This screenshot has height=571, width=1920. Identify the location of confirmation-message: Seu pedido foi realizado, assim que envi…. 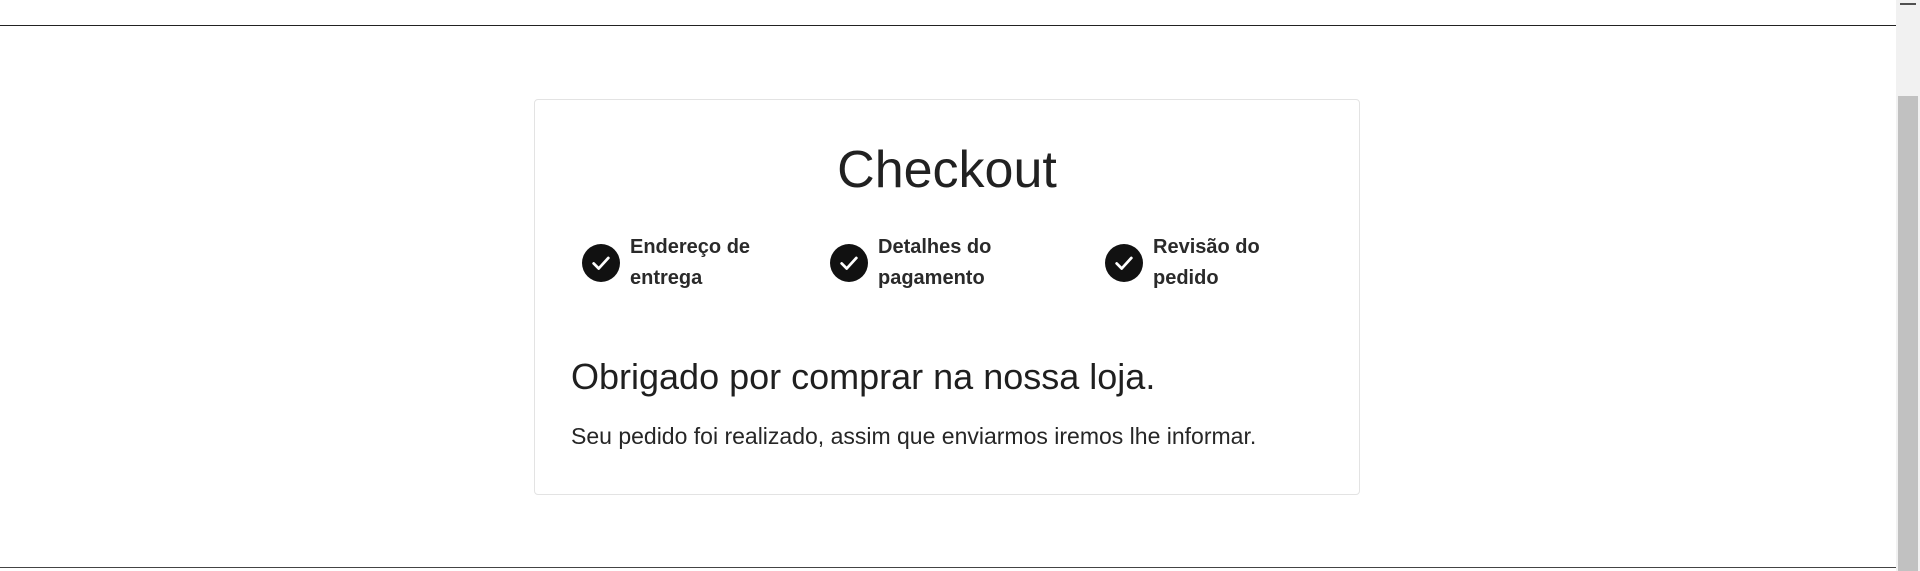
(914, 436).